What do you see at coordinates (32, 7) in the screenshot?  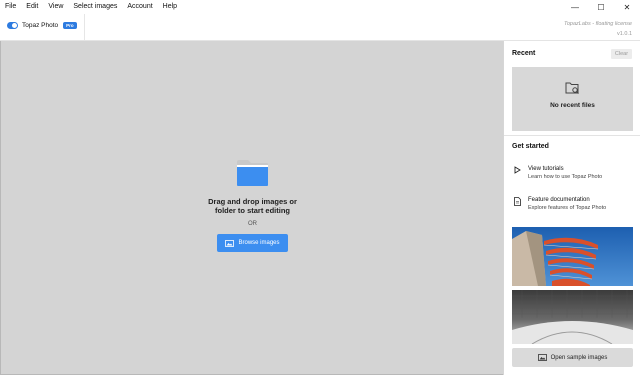 I see `menu-edit: Edit` at bounding box center [32, 7].